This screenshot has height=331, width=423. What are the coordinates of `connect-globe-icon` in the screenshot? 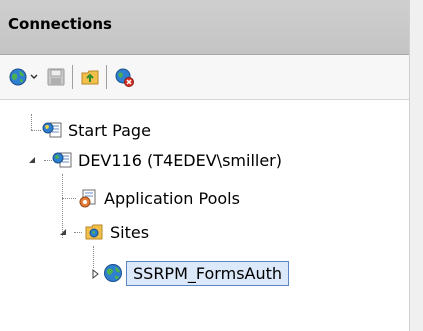 It's located at (18, 77).